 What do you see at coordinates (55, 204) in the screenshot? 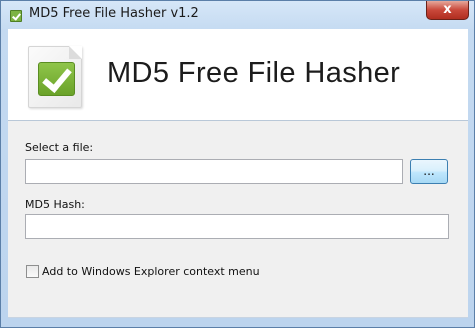
I see `hash-label: MD5 Hash:` at bounding box center [55, 204].